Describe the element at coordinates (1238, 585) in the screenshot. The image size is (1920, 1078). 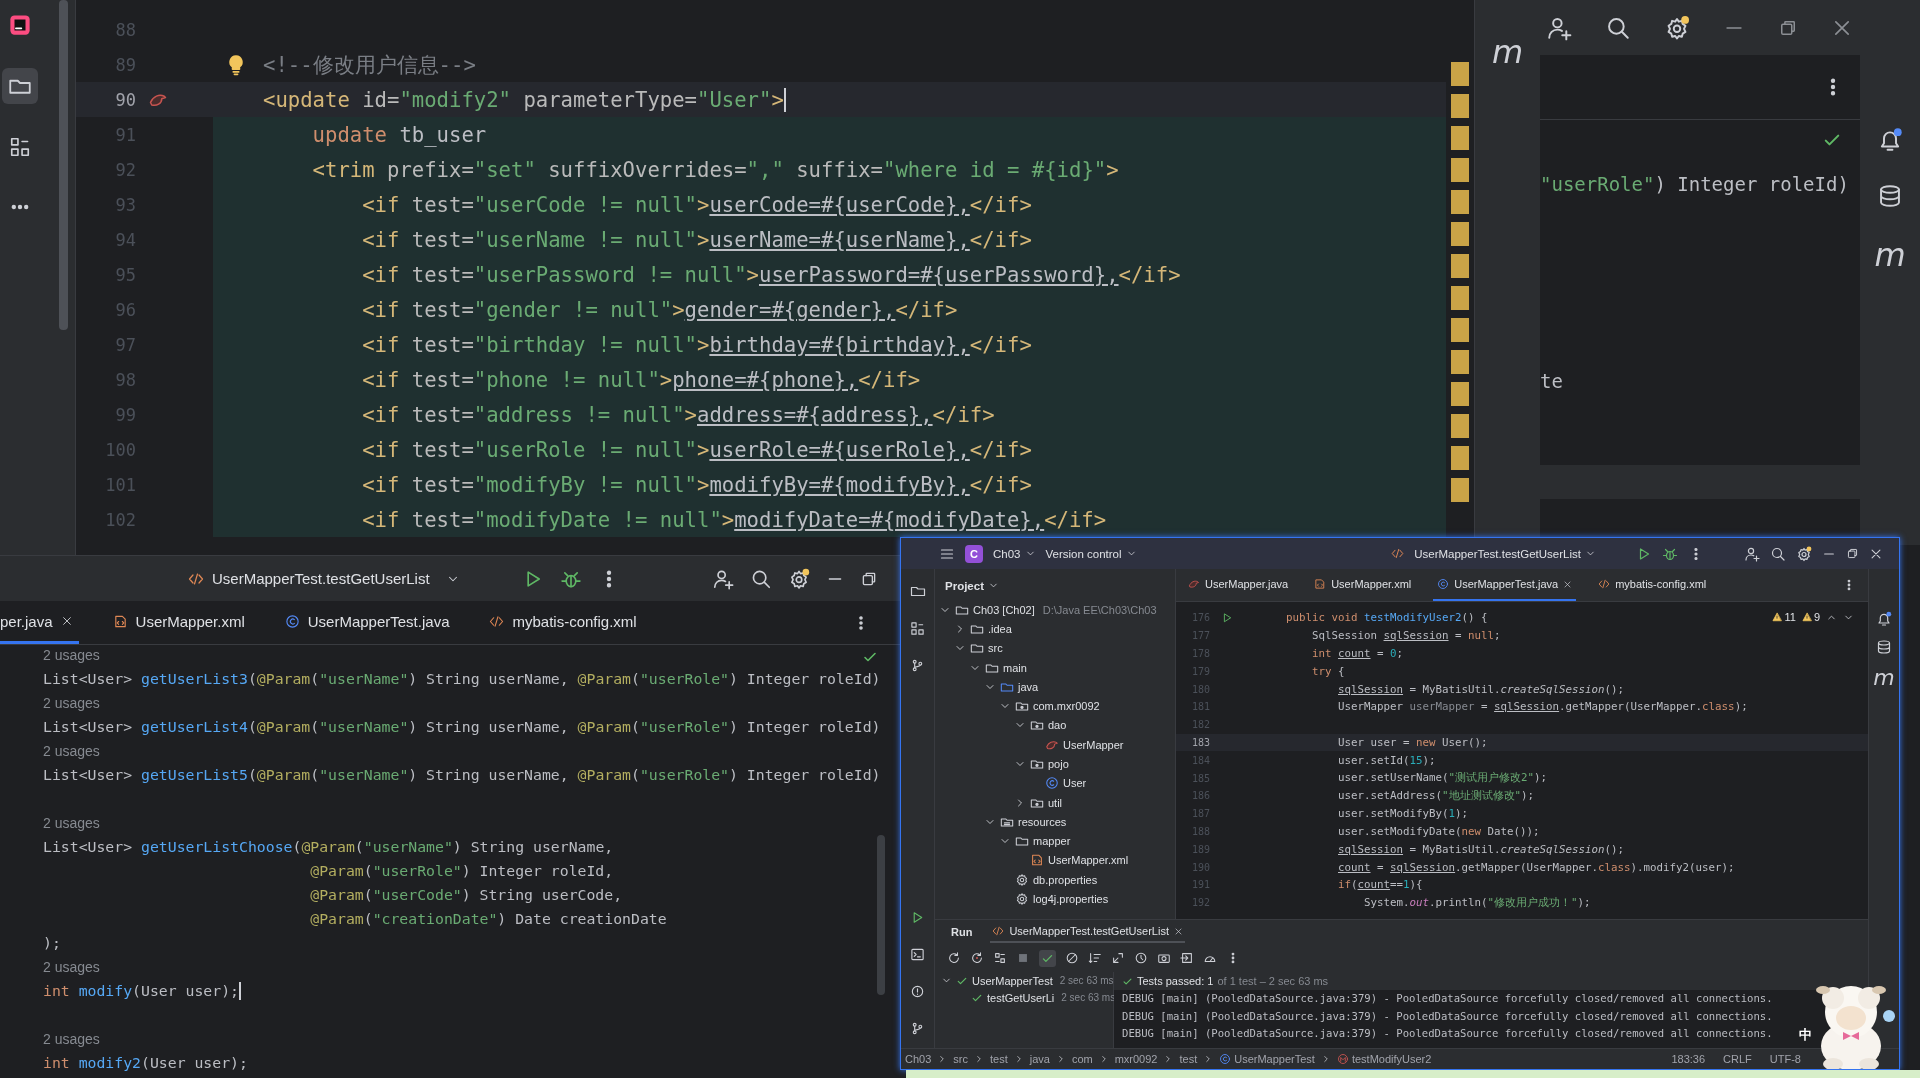
I see `file-tab: UserMapper.java` at that location.